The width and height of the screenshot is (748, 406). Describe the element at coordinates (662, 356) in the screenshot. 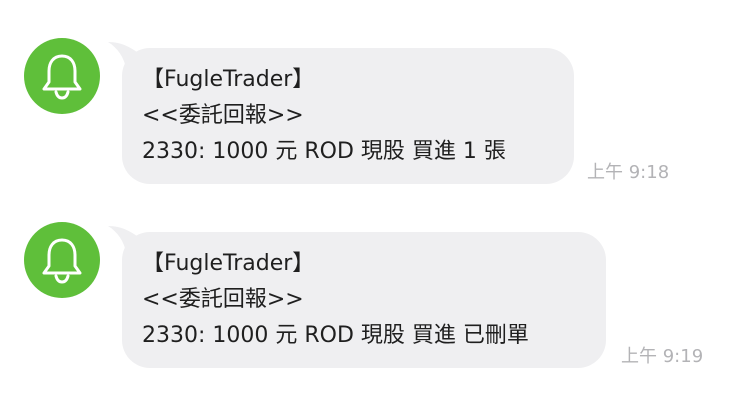

I see `message-timestamp: 上午 9:19` at that location.